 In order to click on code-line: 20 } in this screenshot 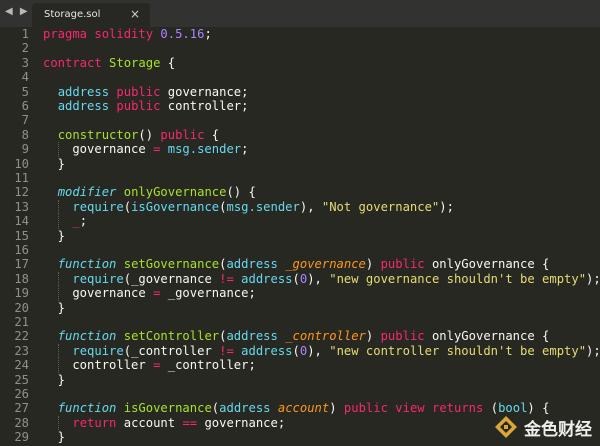, I will do `click(300, 308)`.